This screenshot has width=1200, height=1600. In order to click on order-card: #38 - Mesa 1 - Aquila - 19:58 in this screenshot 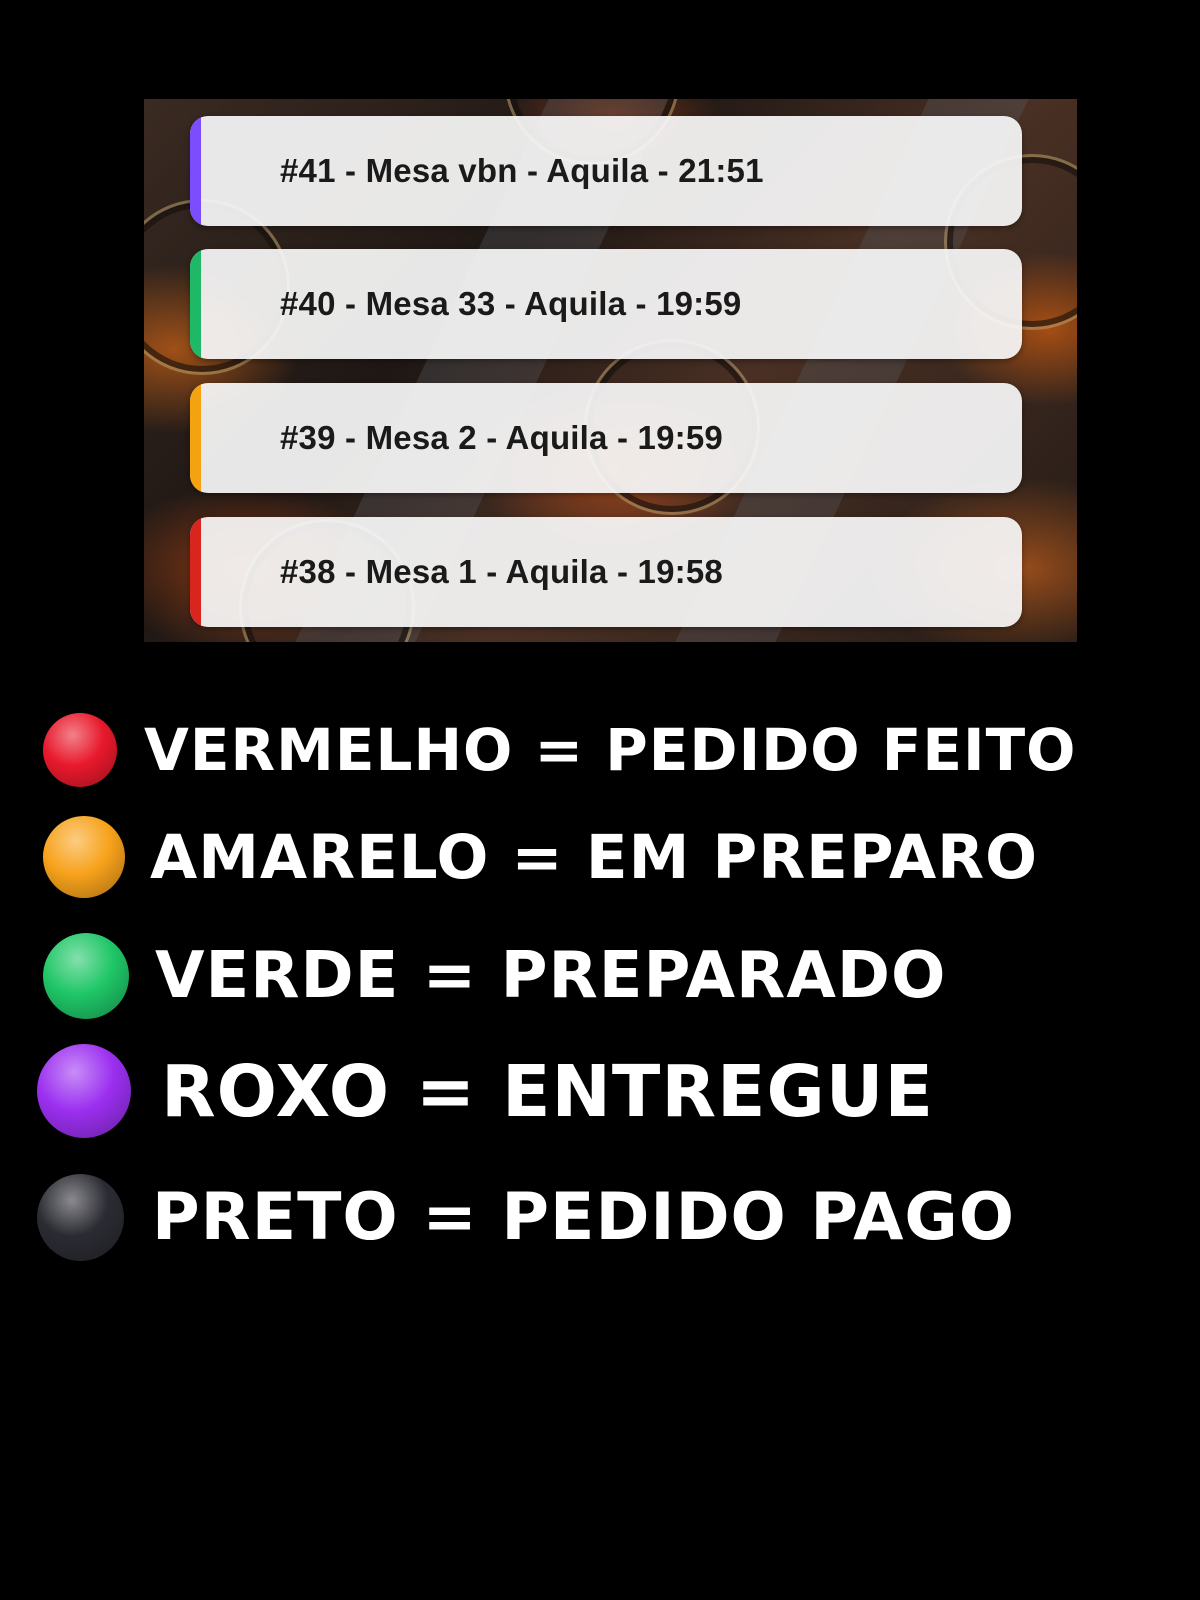, I will do `click(606, 572)`.